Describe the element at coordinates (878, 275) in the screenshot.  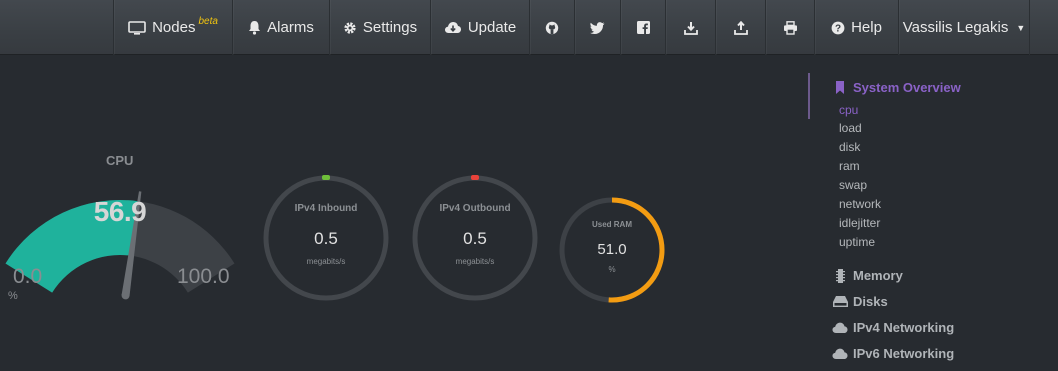
I see `memory-label: Memory` at that location.